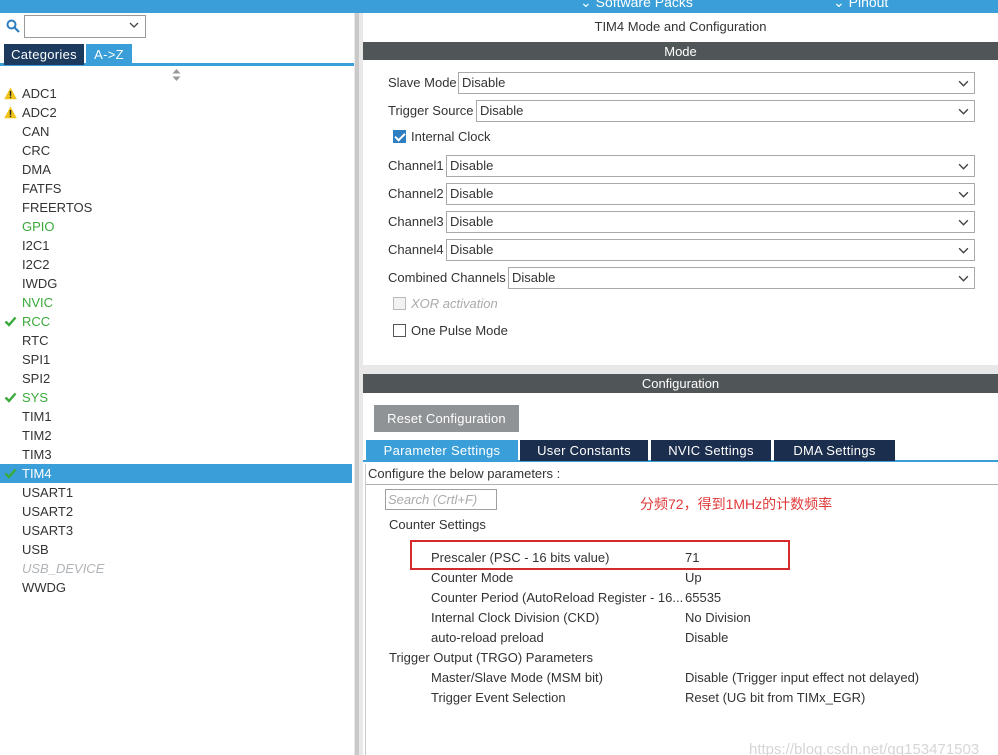 The height and width of the screenshot is (755, 998). I want to click on sidebar-item-label: TIM4, so click(37, 473).